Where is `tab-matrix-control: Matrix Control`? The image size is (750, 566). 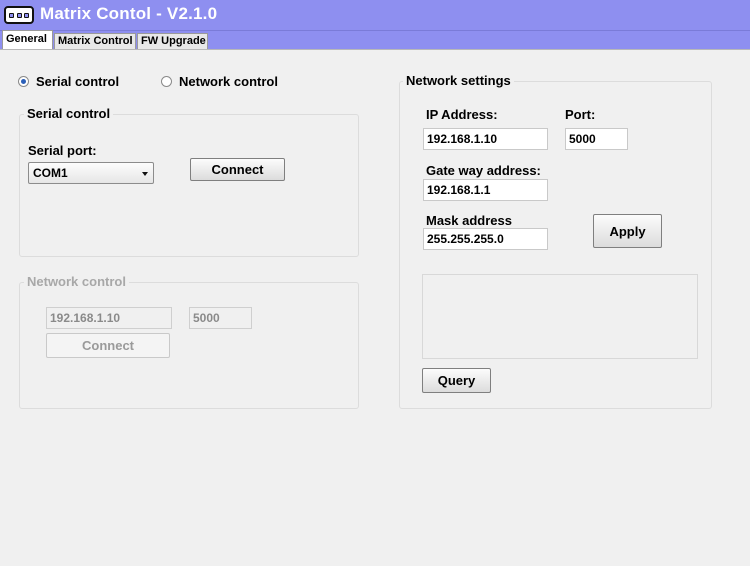 tab-matrix-control: Matrix Control is located at coordinates (95, 41).